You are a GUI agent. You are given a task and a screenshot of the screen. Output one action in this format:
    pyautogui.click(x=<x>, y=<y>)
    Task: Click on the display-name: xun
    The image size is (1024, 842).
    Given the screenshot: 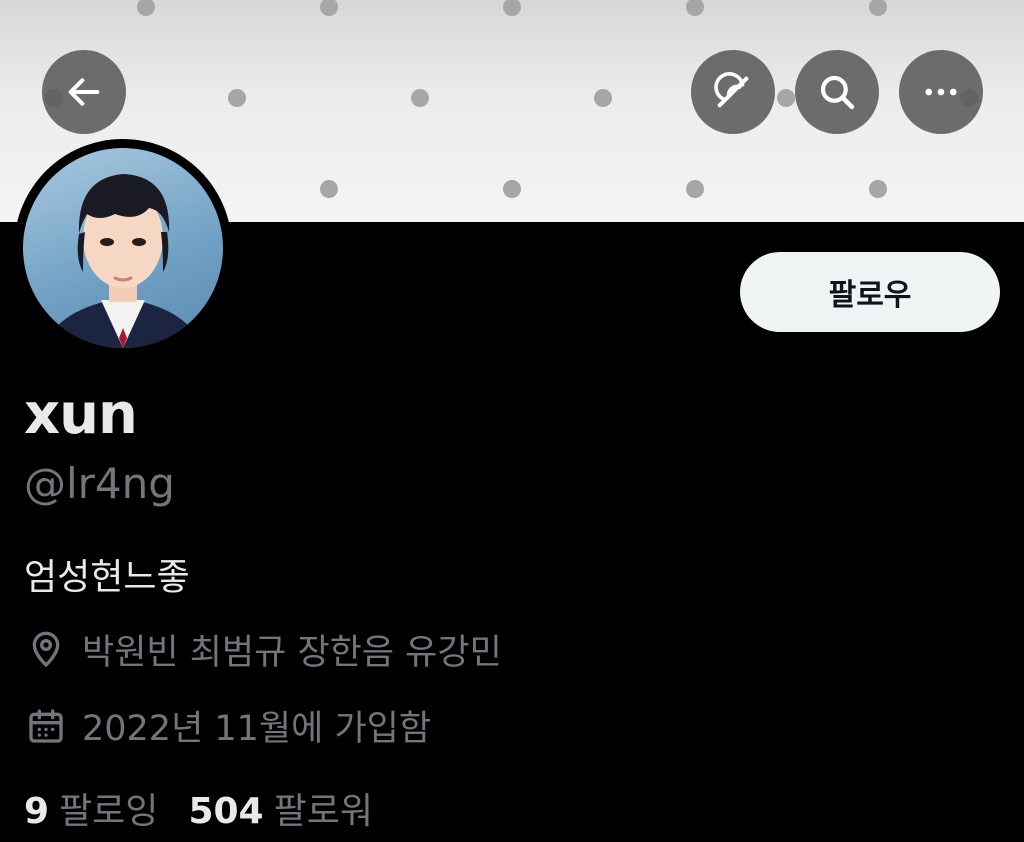 What is the action you would take?
    pyautogui.click(x=81, y=414)
    